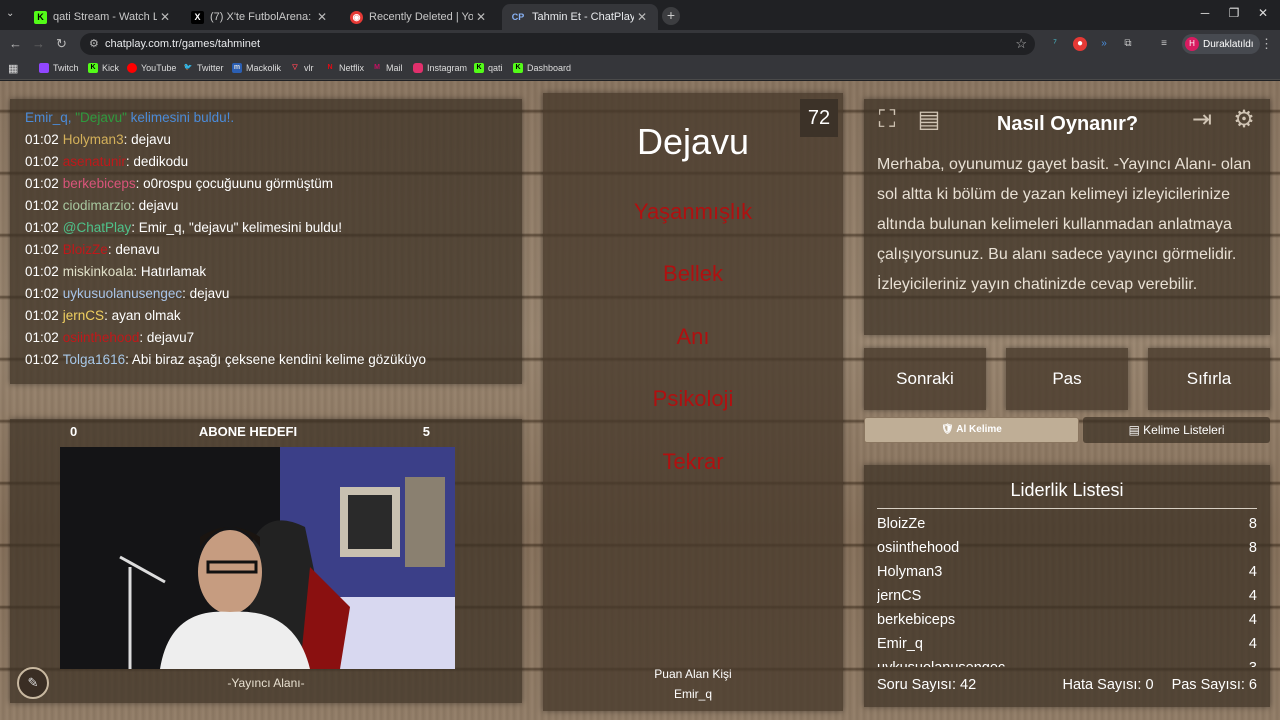  I want to click on bookmark-qati: Kqati, so click(488, 68).